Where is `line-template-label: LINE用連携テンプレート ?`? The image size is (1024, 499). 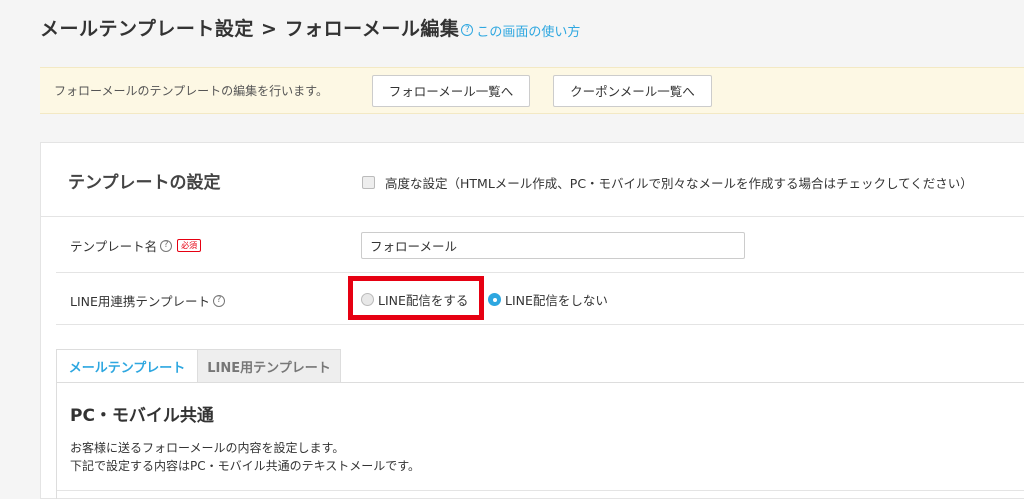
line-template-label: LINE用連携テンプレート ? is located at coordinates (149, 300).